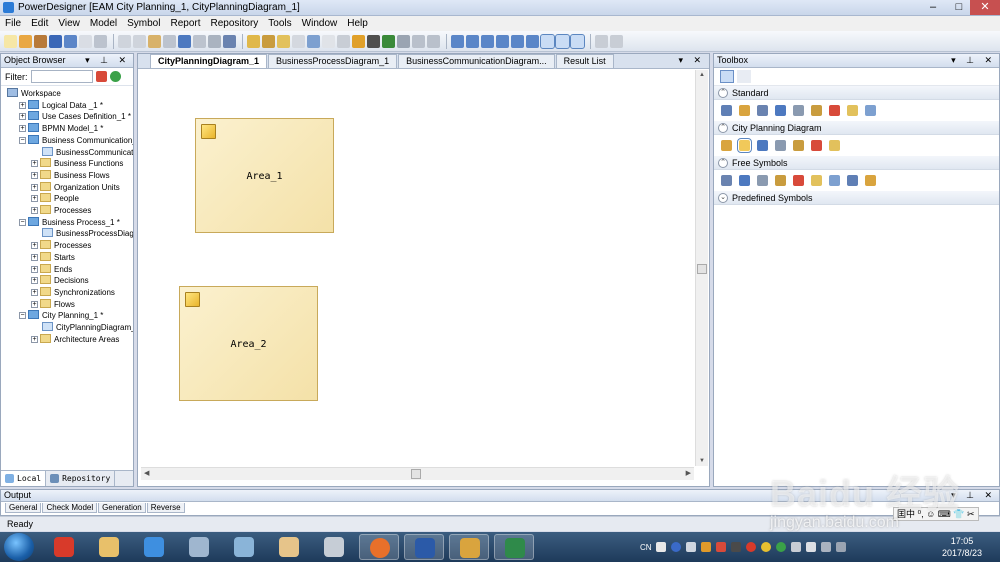 Image resolution: width=1000 pixels, height=562 pixels. Describe the element at coordinates (357, 23) in the screenshot. I see `menu-help: Help` at that location.